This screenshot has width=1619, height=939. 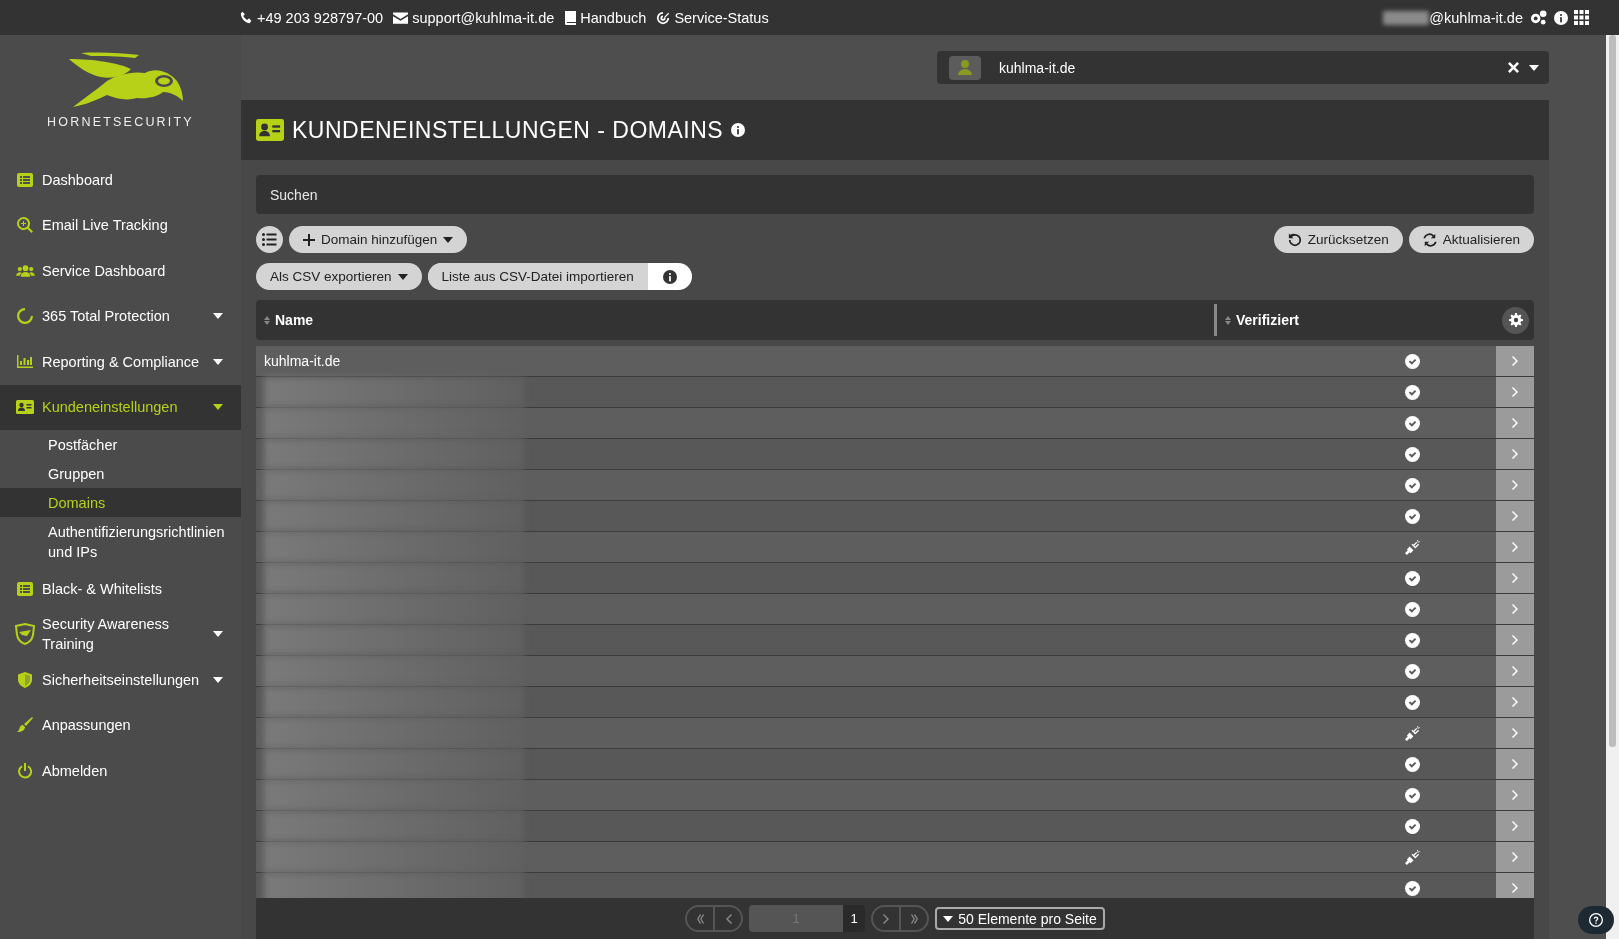 I want to click on customer-selector: kuhlma-it.de, so click(x=1243, y=67).